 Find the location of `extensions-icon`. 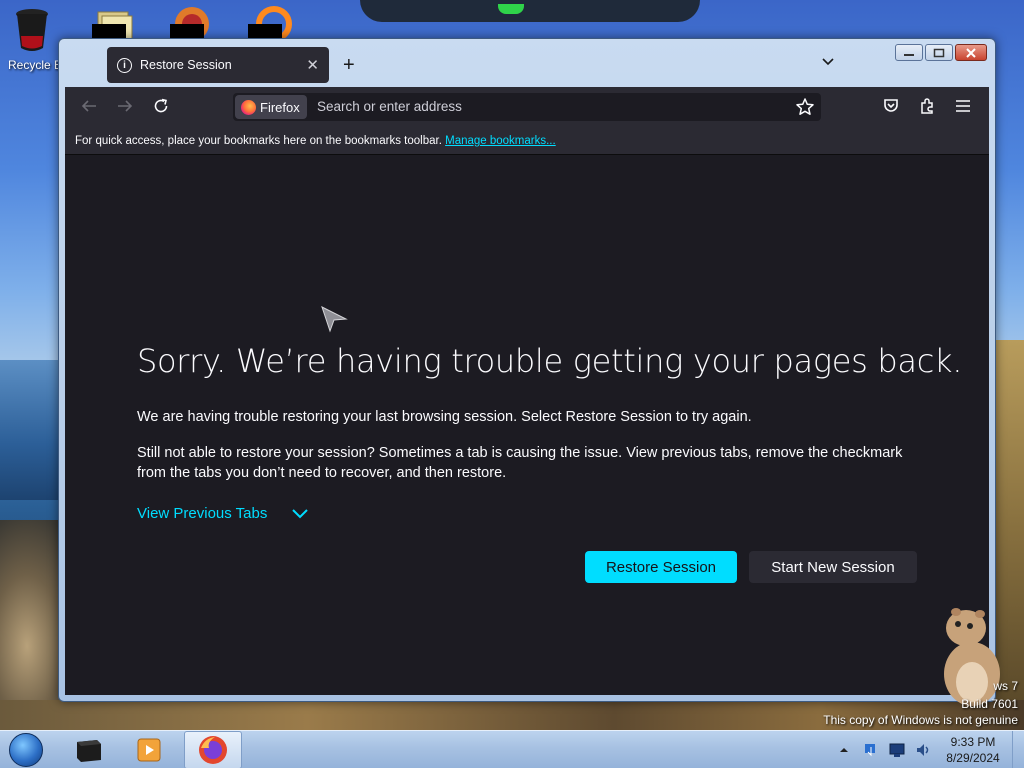

extensions-icon is located at coordinates (927, 106).